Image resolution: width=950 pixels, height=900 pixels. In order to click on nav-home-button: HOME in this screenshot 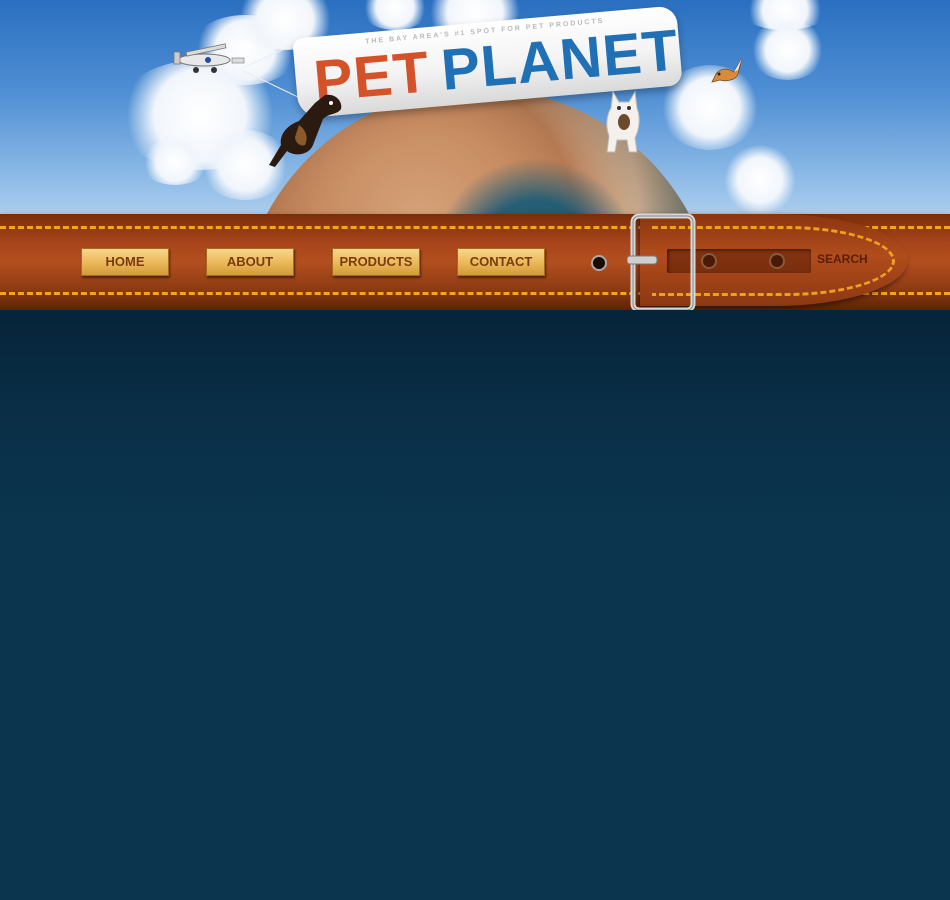, I will do `click(125, 262)`.